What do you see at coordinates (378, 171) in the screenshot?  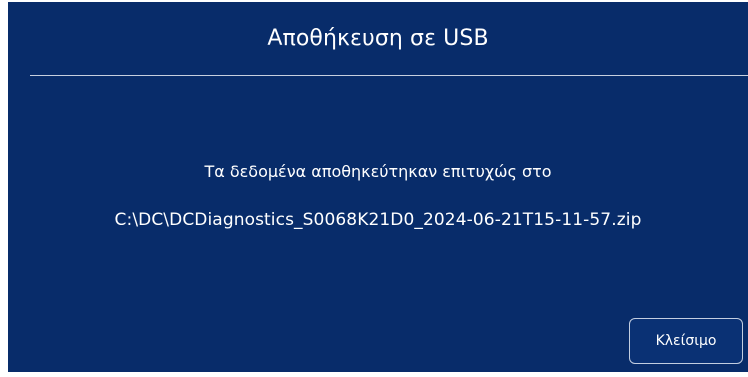 I see `success-message: Τα δεδομένα αποθηκεύτηκαν επιτυχώς στο` at bounding box center [378, 171].